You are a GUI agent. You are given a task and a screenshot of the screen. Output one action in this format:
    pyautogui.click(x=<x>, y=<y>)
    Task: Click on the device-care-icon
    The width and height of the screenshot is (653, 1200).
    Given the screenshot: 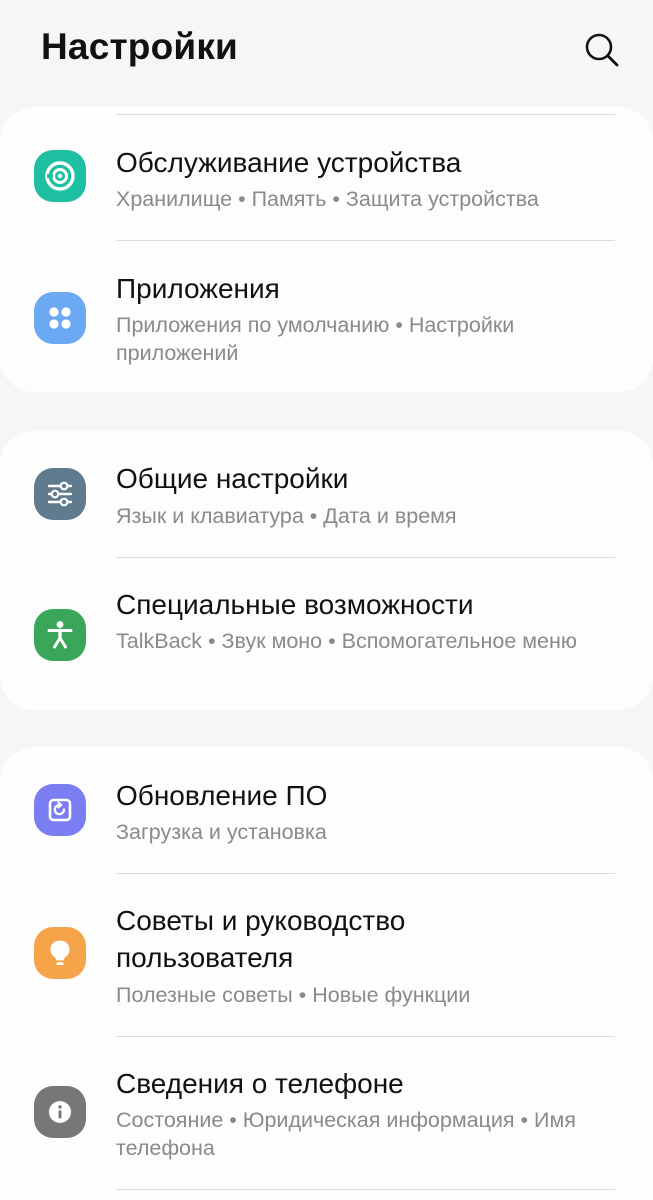 What is the action you would take?
    pyautogui.click(x=60, y=176)
    